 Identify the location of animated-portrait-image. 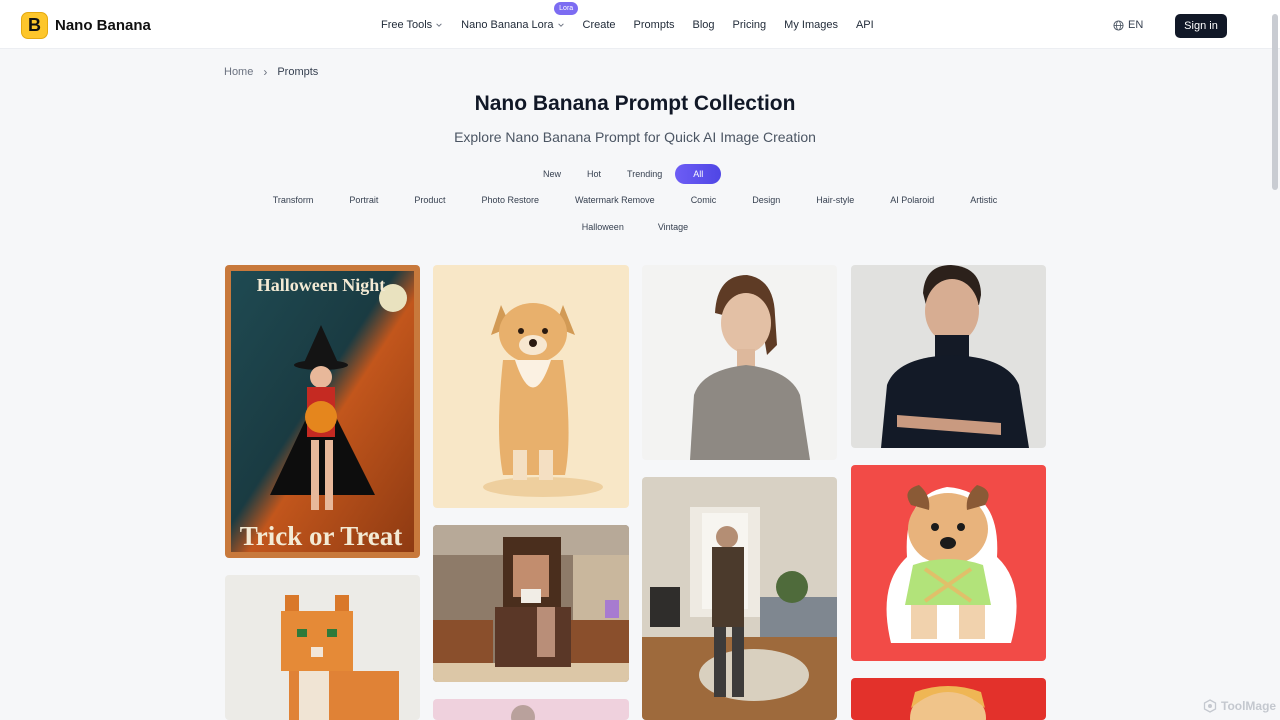
(948, 699).